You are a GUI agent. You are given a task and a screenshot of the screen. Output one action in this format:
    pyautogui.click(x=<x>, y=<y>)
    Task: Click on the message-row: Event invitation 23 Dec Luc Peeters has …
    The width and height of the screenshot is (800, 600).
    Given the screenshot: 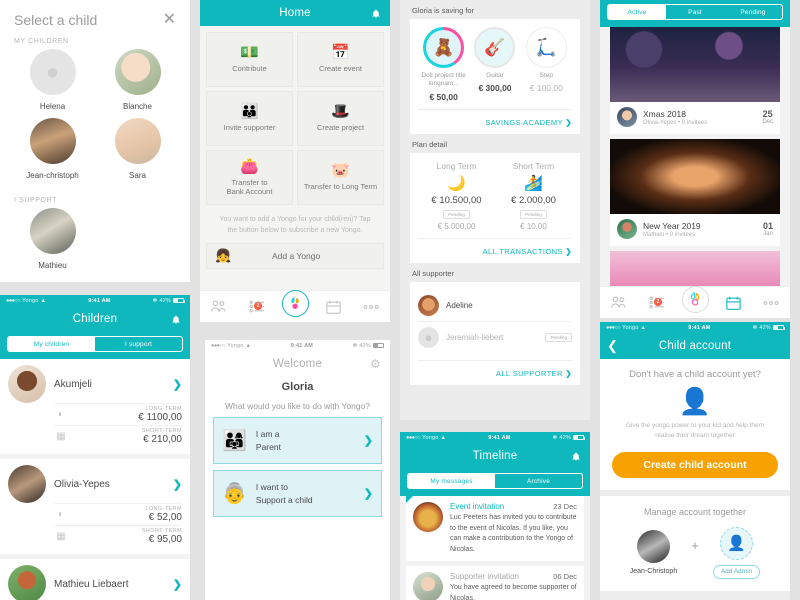 What is the action you would take?
    pyautogui.click(x=495, y=528)
    